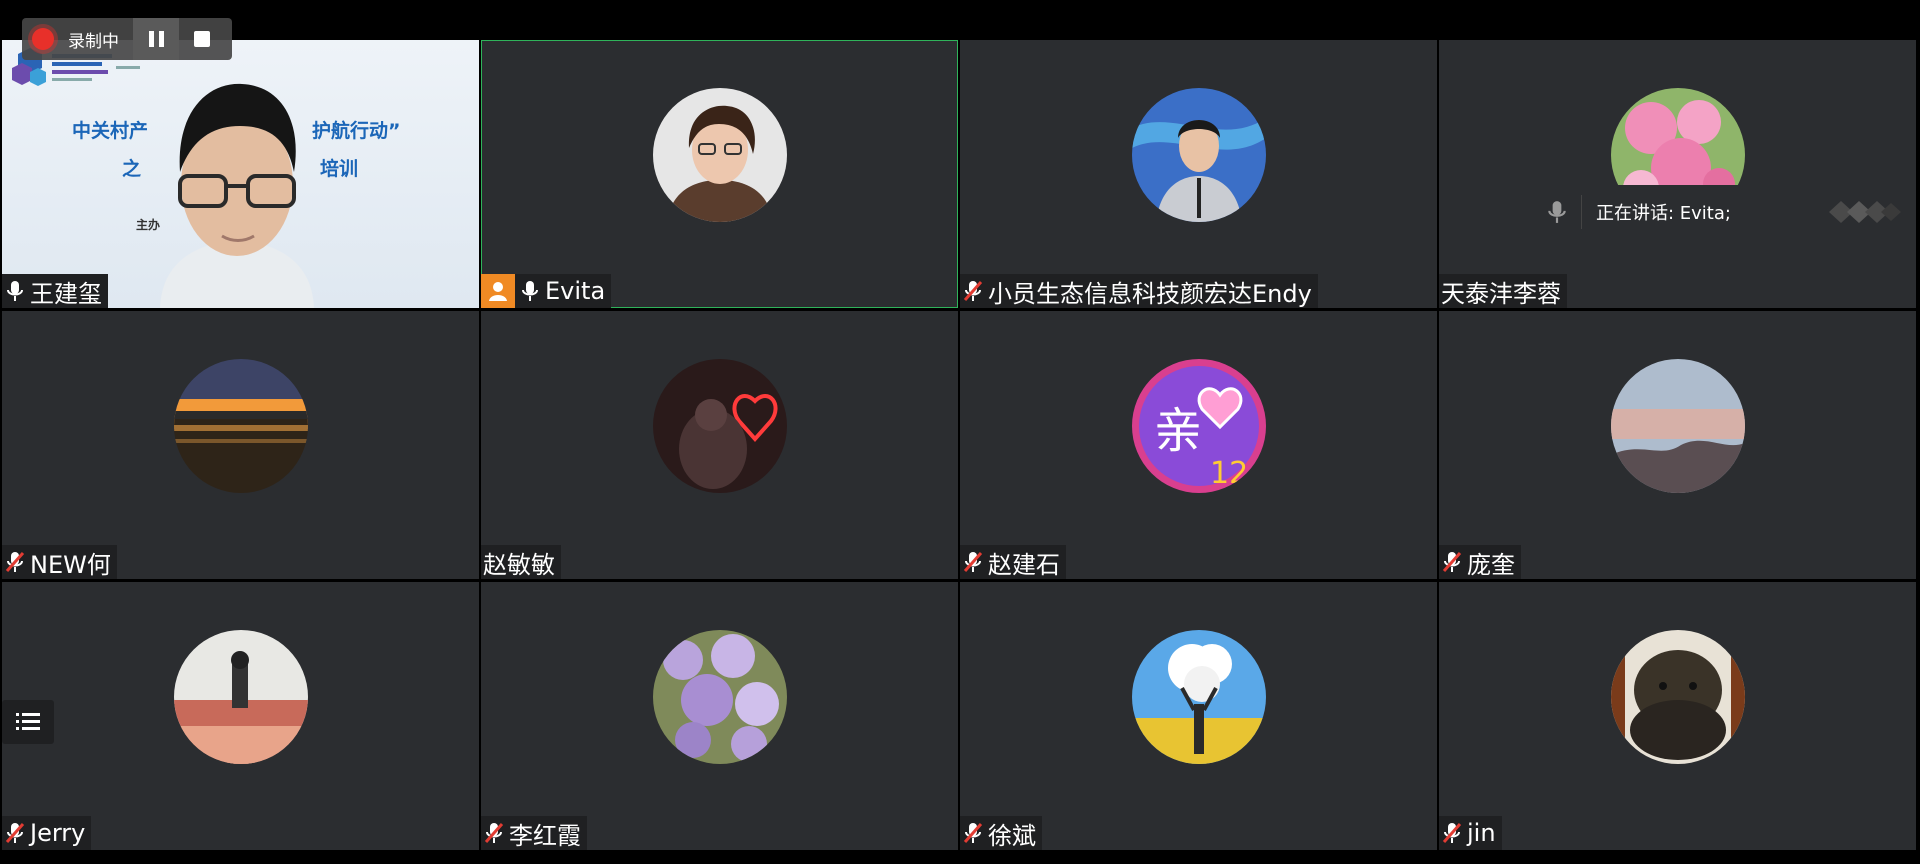 This screenshot has height=864, width=1920. I want to click on participant-tile: 庞奎, so click(1677, 445).